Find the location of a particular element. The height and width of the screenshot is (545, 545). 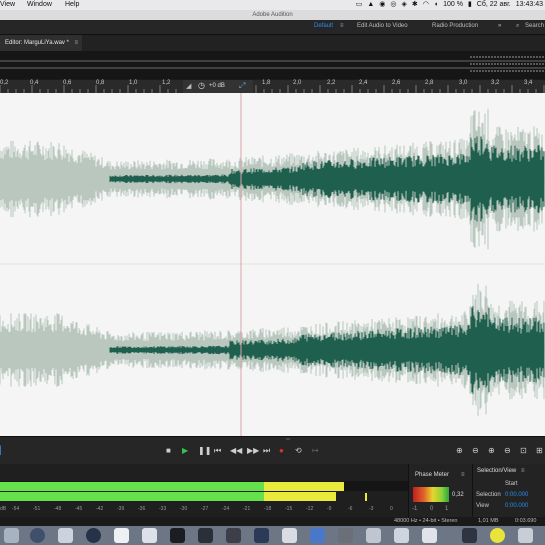

stop-icon: ■ is located at coordinates (168, 451).